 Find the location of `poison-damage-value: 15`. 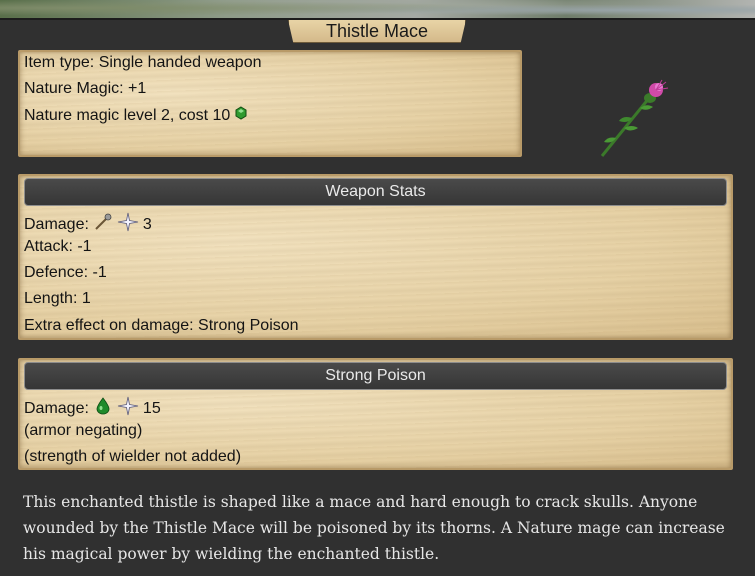

poison-damage-value: 15 is located at coordinates (151, 408).